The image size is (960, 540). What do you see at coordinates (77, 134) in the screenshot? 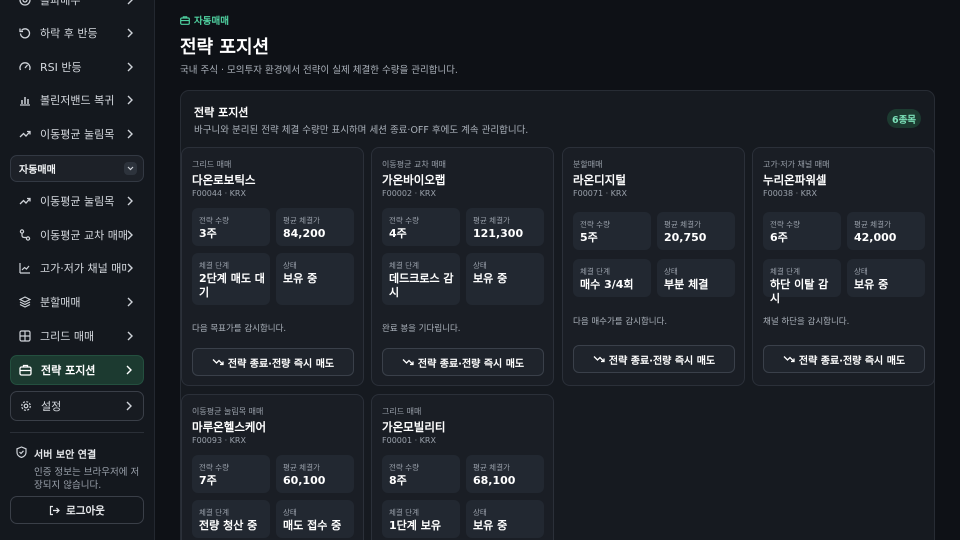
I see `sidebar-item-ma-pullback: 이동평균 눌림목` at bounding box center [77, 134].